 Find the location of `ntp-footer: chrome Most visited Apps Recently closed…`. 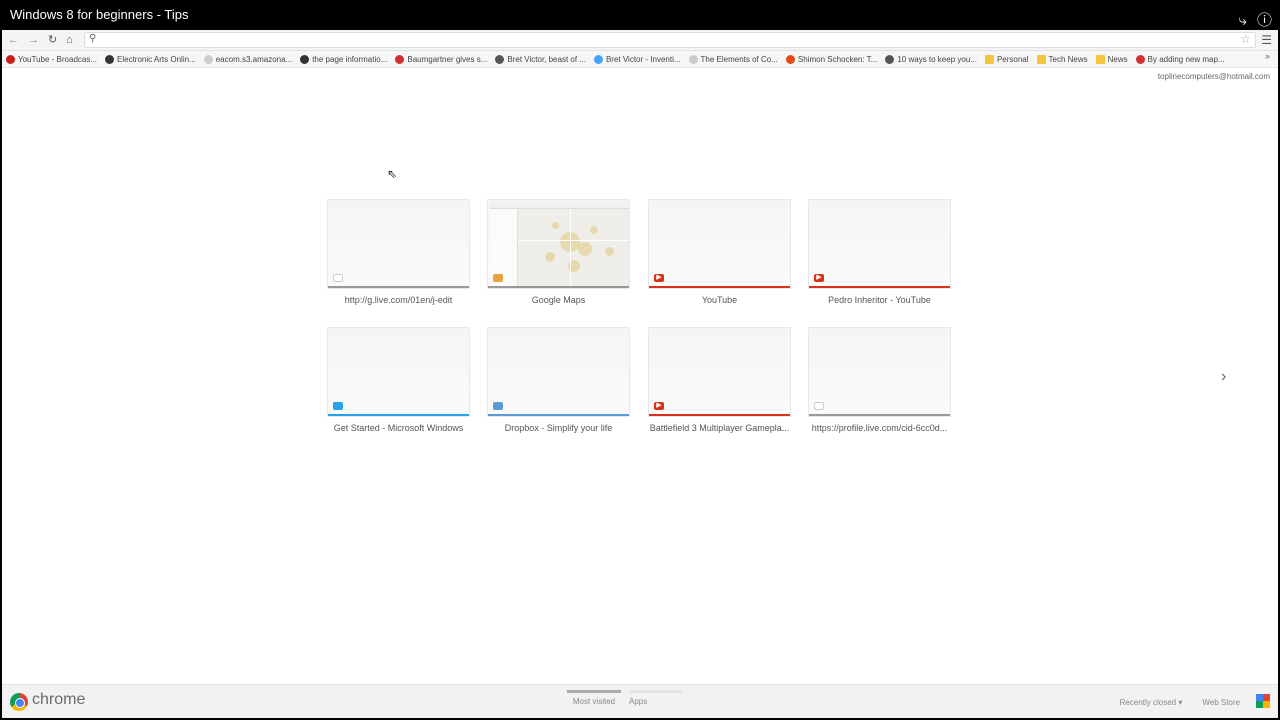

ntp-footer: chrome Most visited Apps Recently closed… is located at coordinates (640, 701).